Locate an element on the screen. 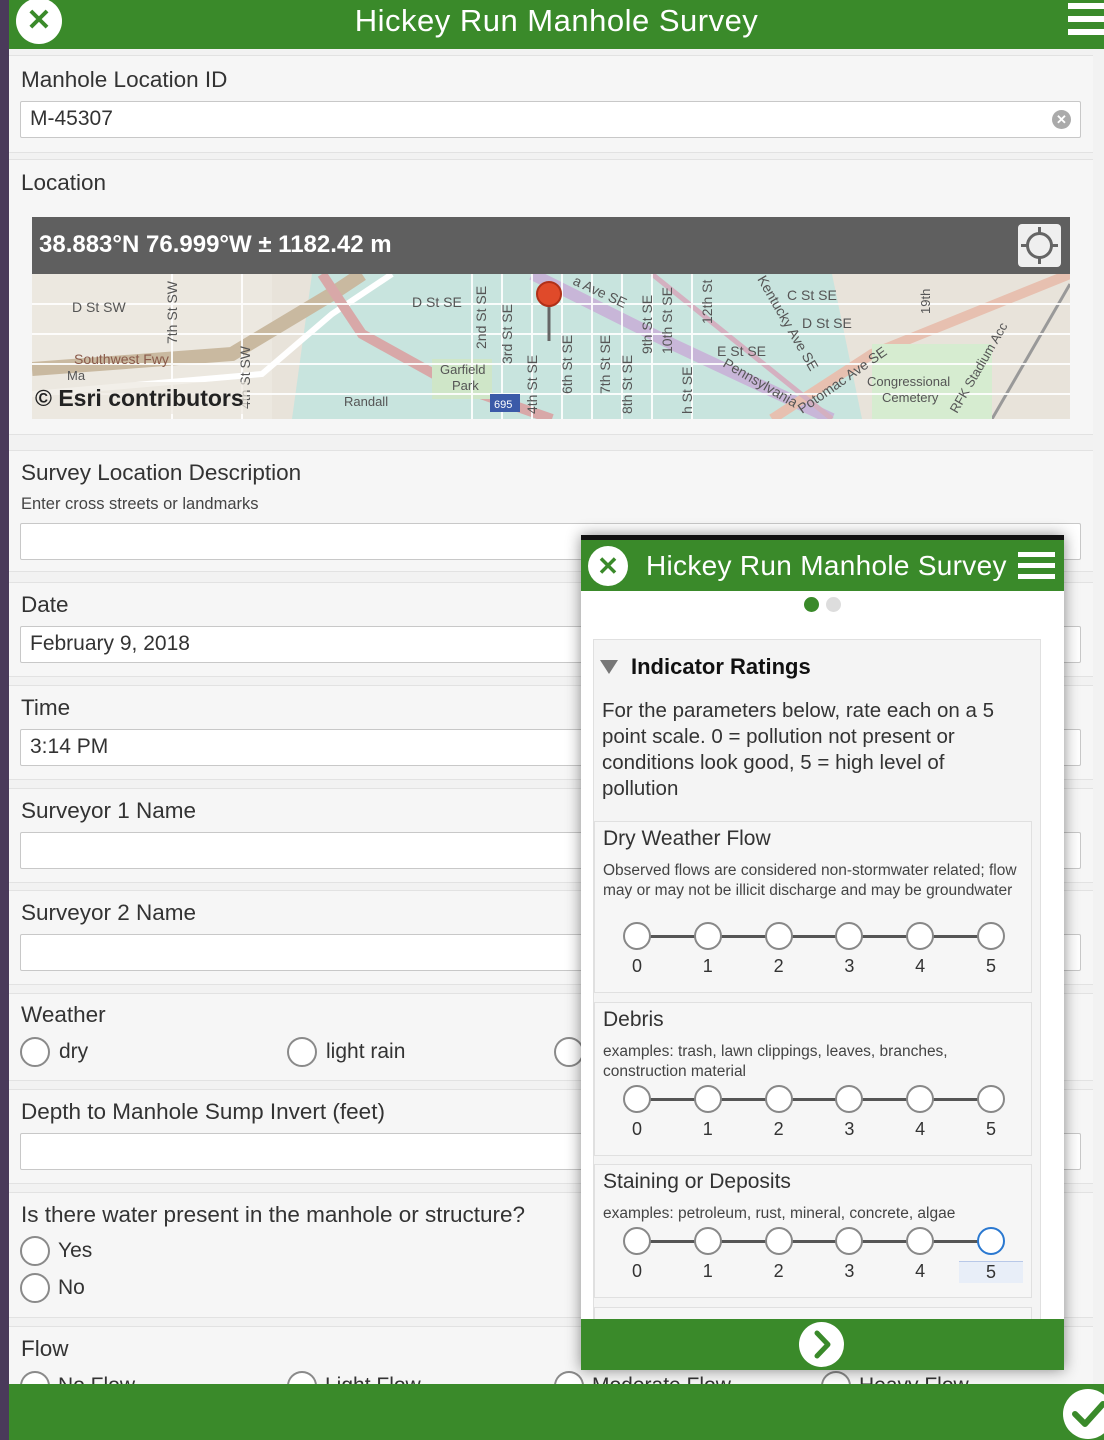 The width and height of the screenshot is (1104, 1440). page-dot-active is located at coordinates (811, 604).